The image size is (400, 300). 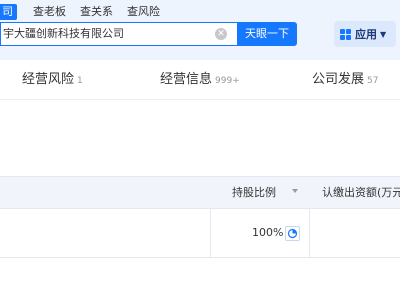 I want to click on tab-count: 1, so click(x=80, y=81).